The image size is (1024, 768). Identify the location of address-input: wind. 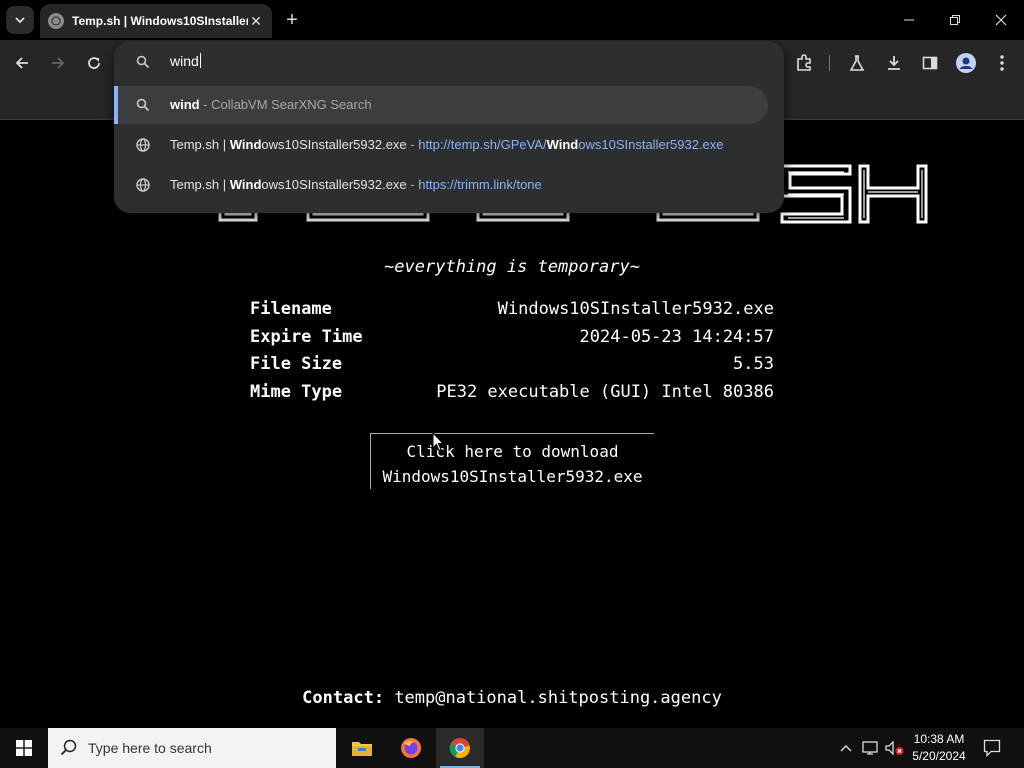
(185, 61).